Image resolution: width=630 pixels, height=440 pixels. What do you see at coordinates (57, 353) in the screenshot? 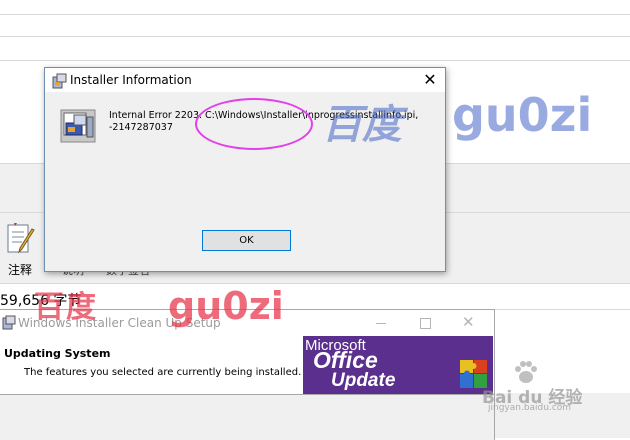
I see `updating-heading: Updating System` at bounding box center [57, 353].